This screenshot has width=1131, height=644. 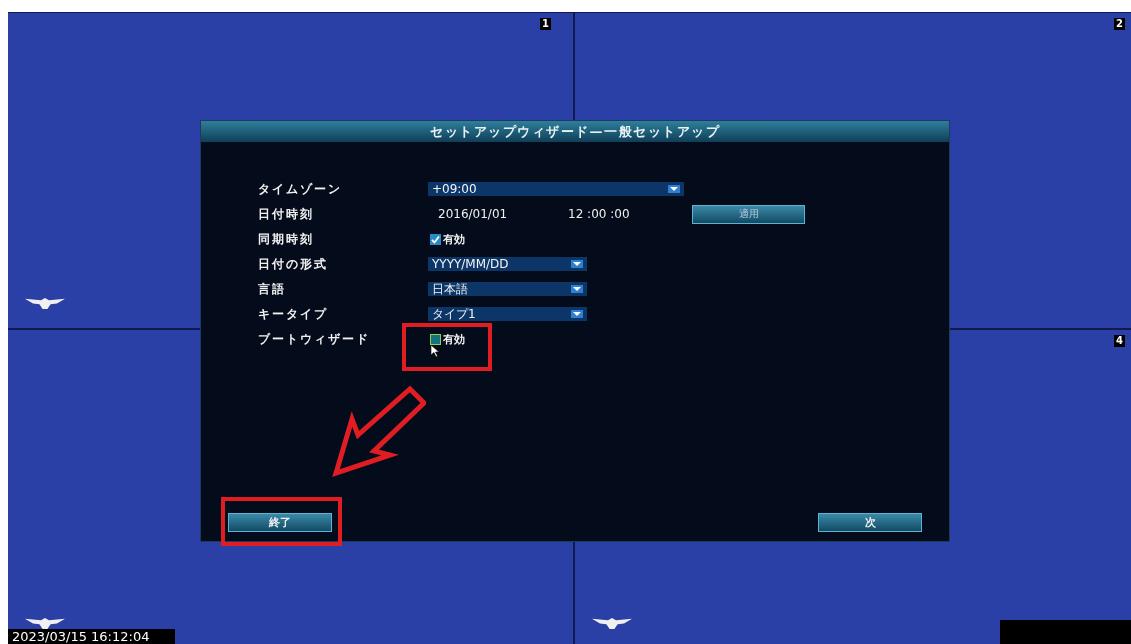 What do you see at coordinates (300, 189) in the screenshot?
I see `field-label: タイムゾーン` at bounding box center [300, 189].